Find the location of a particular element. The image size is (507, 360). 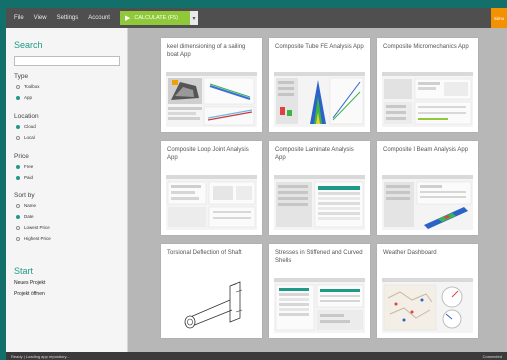

type-option-toolbox: Toolbox is located at coordinates (28, 86).